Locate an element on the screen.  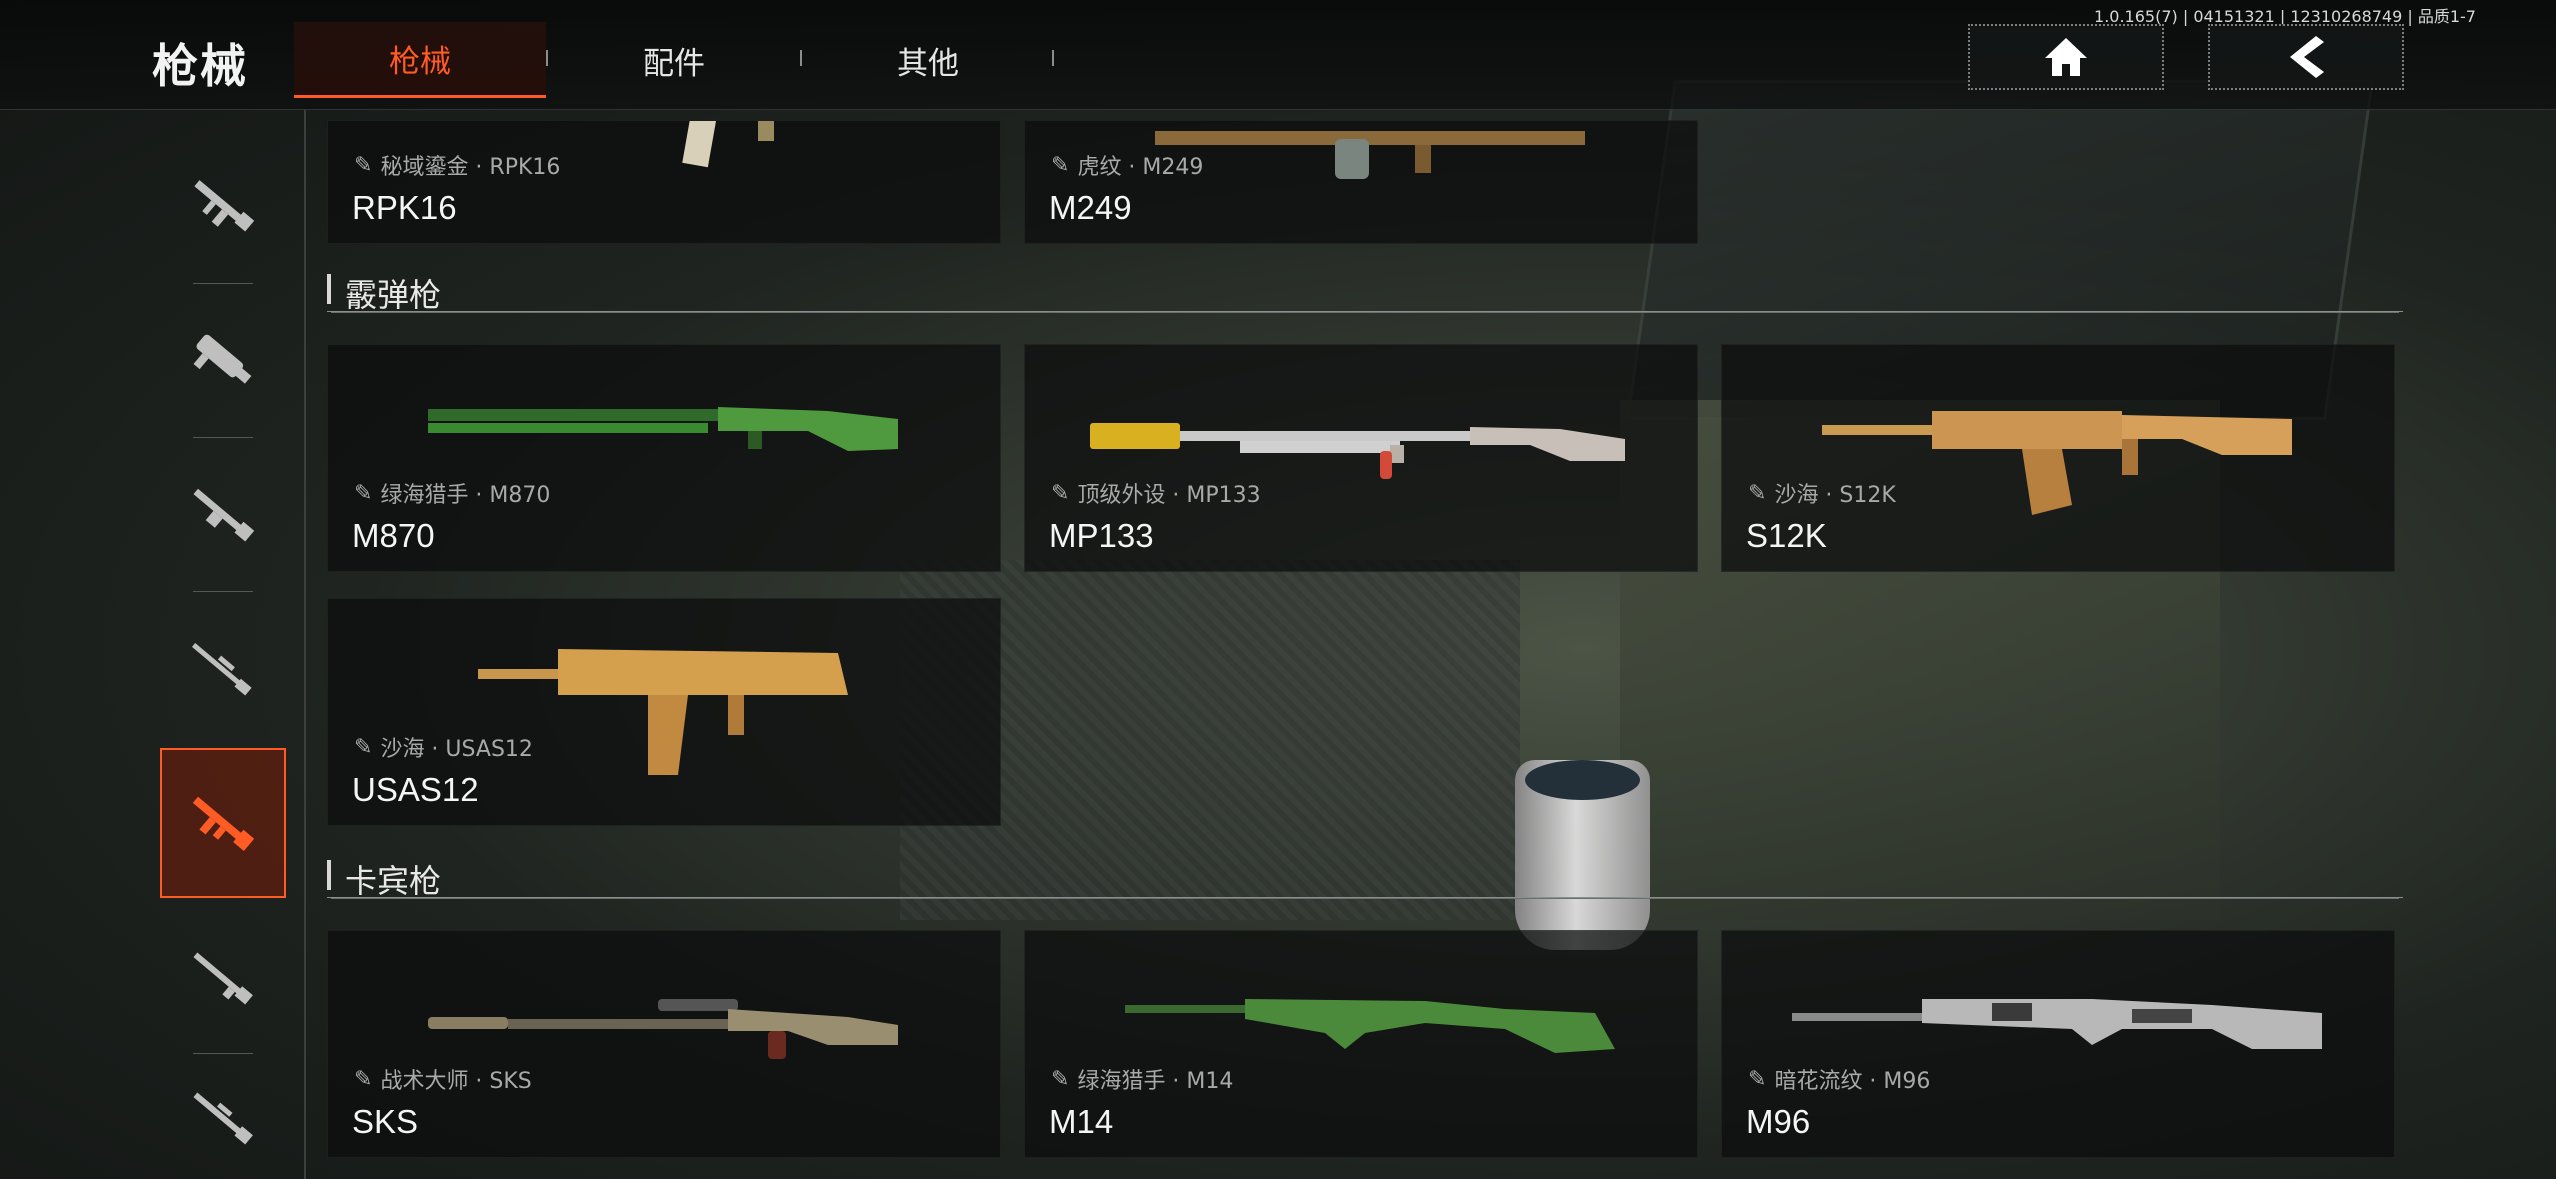
home-icon is located at coordinates (2066, 57).